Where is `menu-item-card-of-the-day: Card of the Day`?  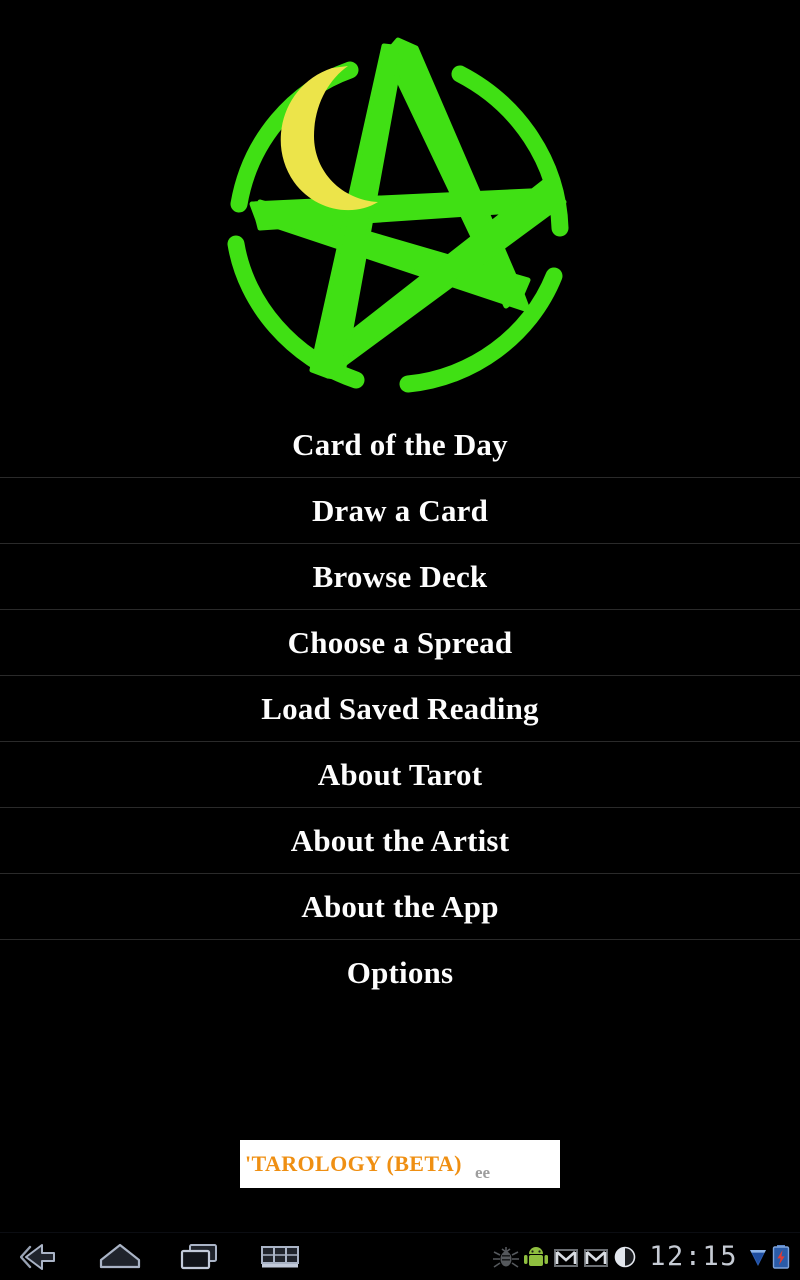 menu-item-card-of-the-day: Card of the Day is located at coordinates (400, 445).